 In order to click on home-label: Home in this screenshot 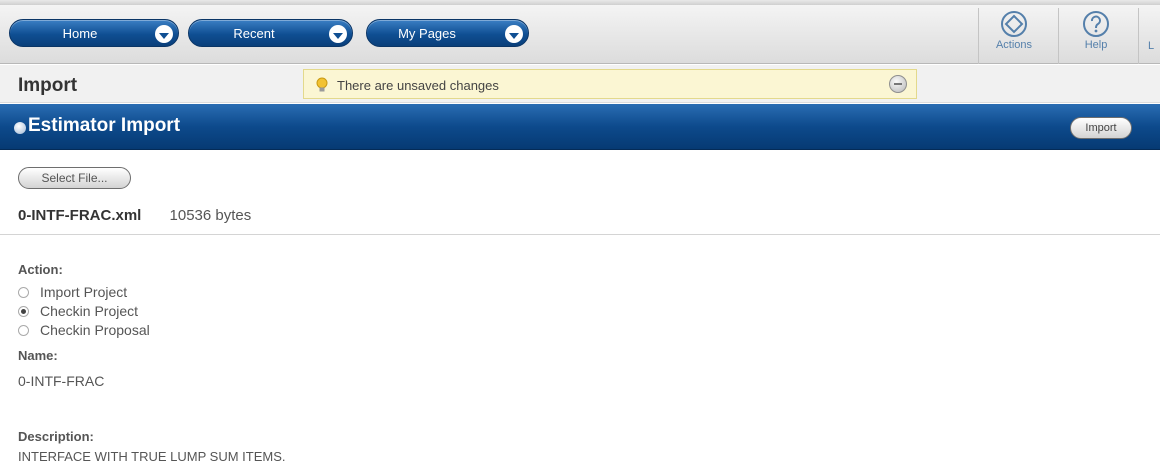, I will do `click(80, 33)`.